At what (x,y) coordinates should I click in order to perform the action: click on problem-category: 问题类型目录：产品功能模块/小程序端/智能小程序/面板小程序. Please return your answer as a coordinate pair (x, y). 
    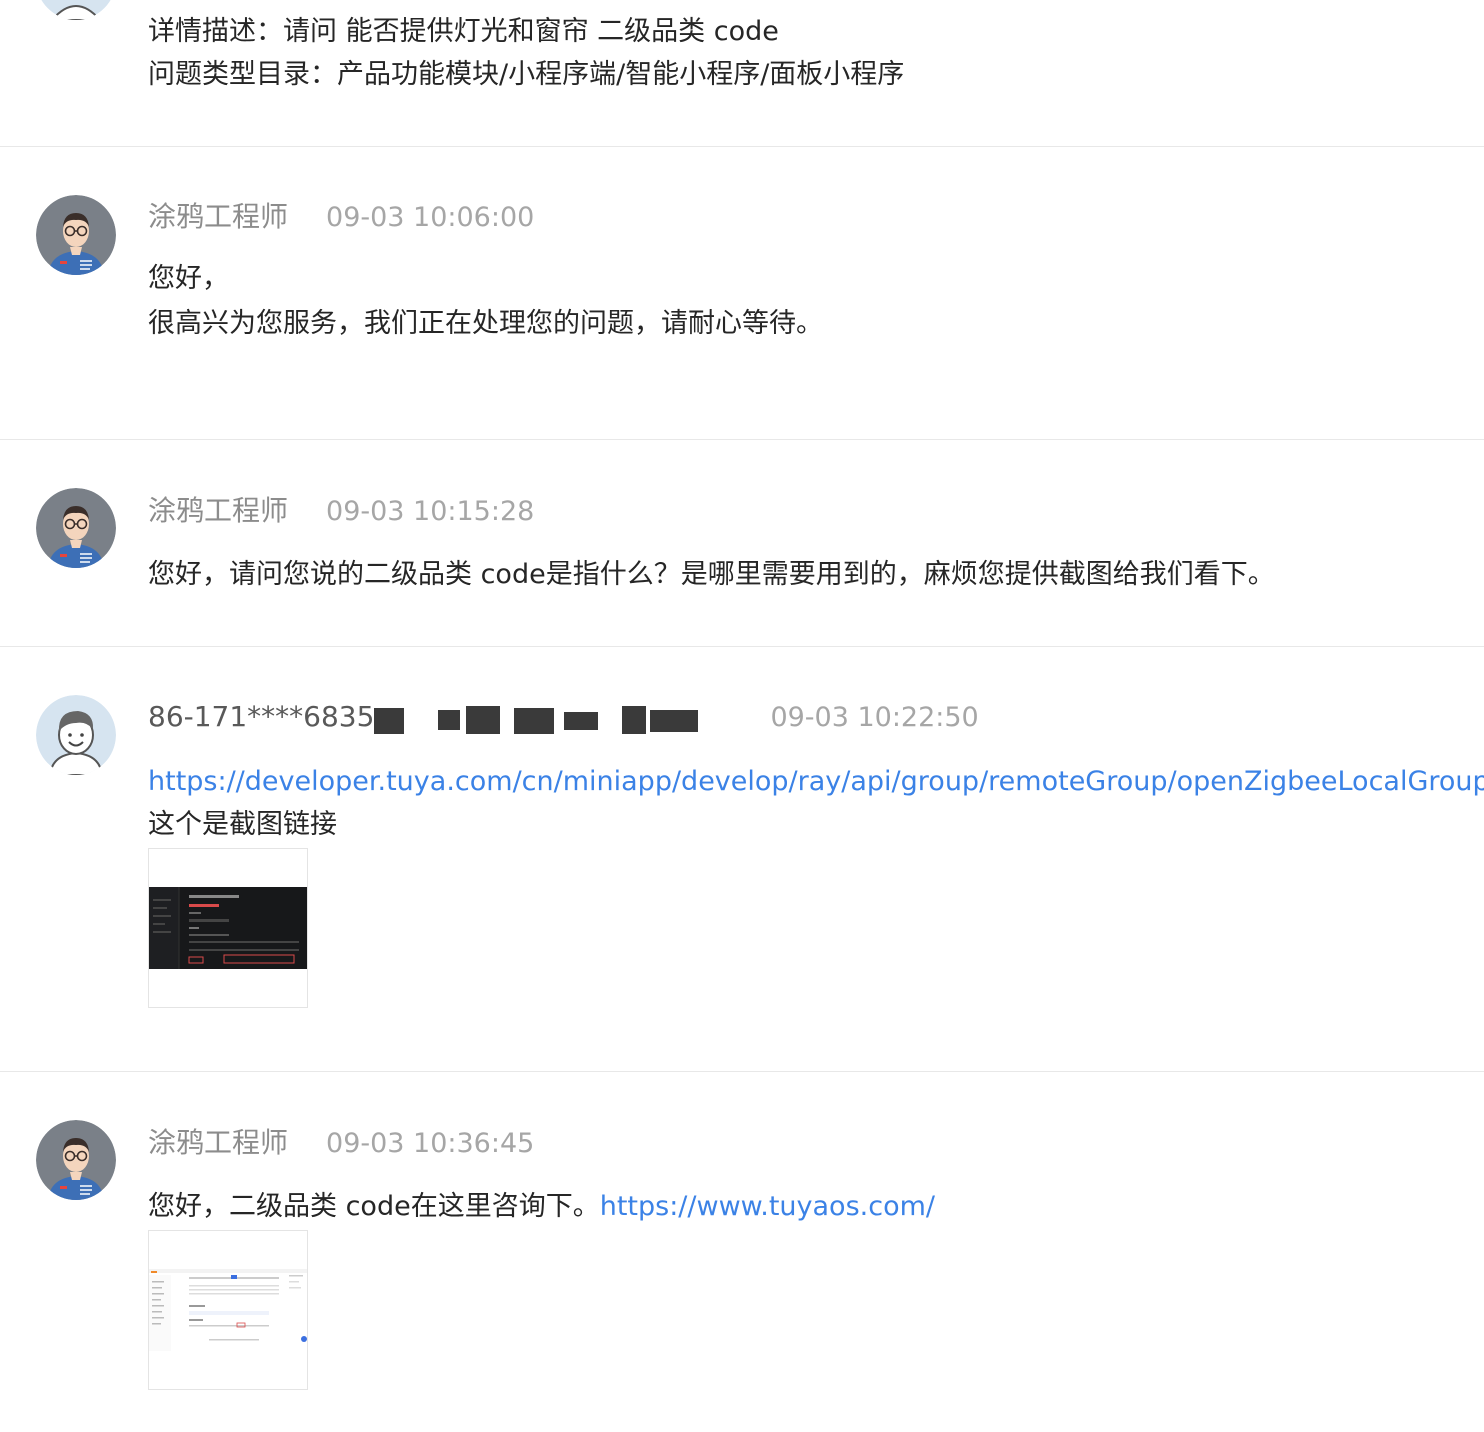
    Looking at the image, I should click on (526, 74).